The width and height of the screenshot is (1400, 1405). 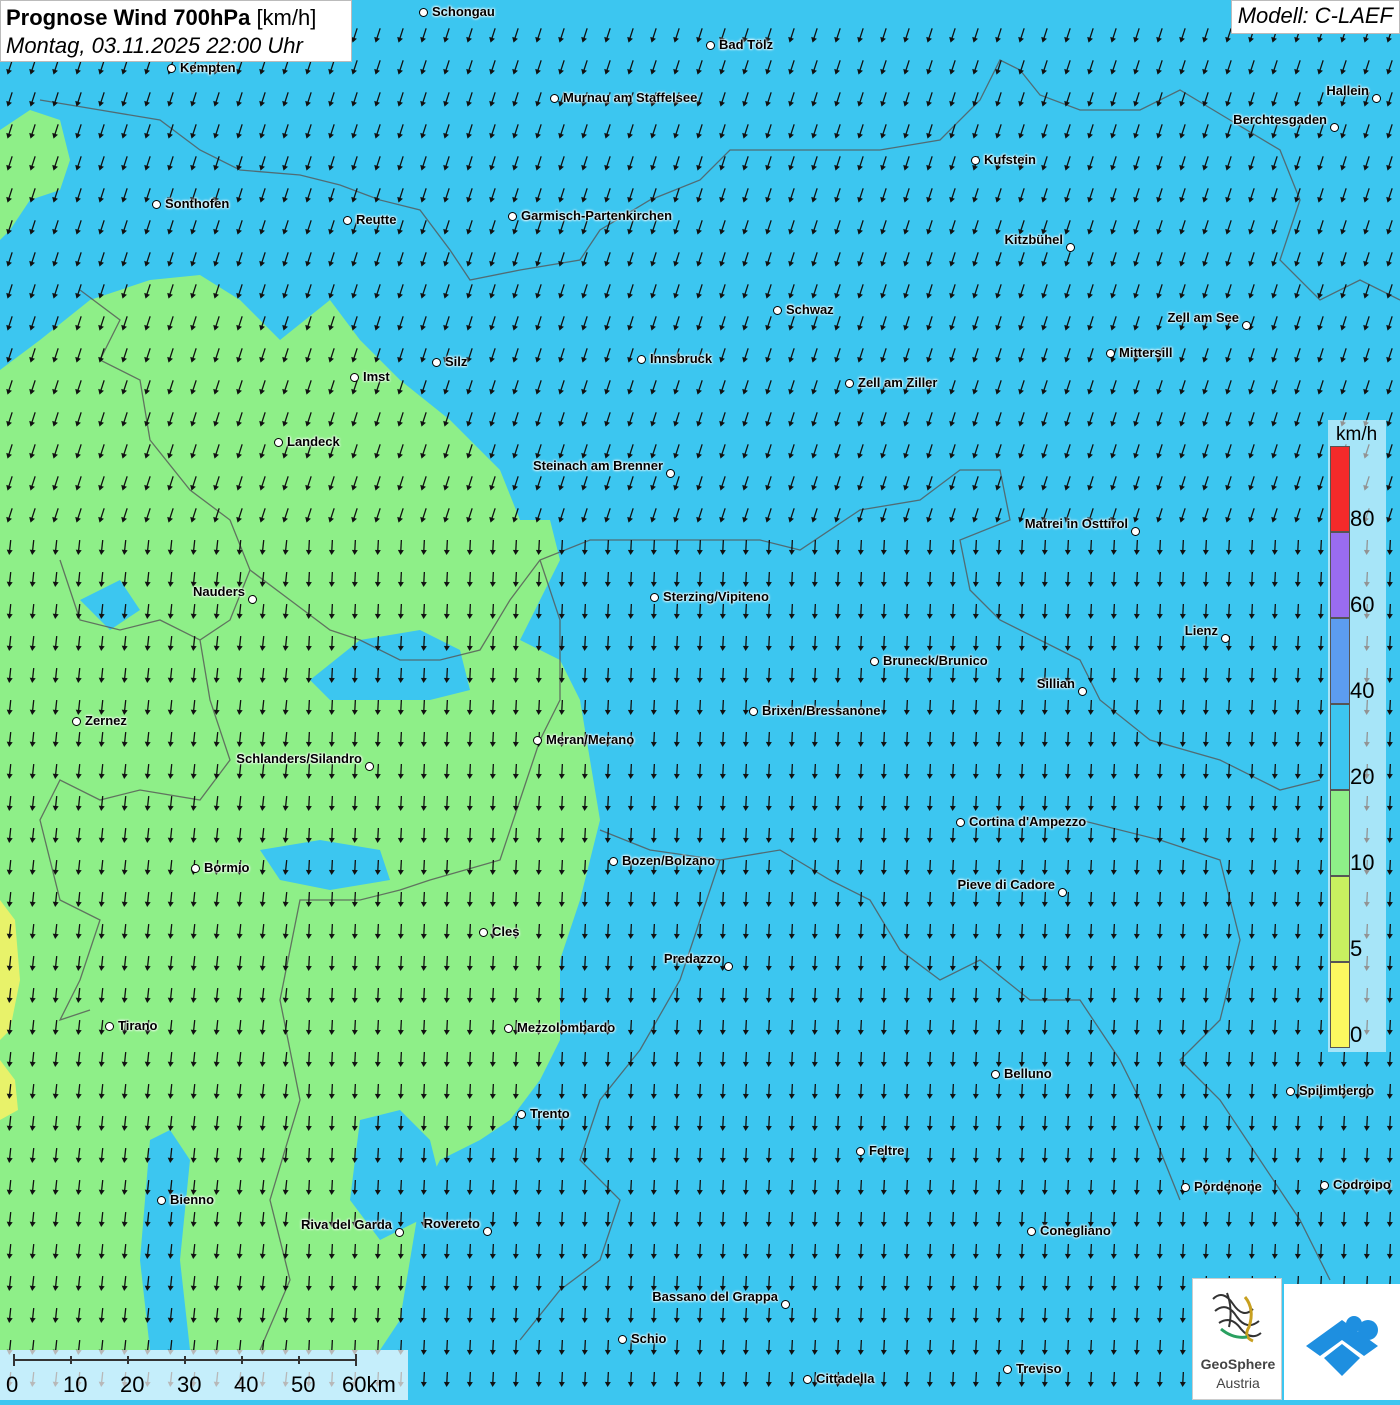 I want to click on city-label: Brixen/Bressanone, so click(x=821, y=710).